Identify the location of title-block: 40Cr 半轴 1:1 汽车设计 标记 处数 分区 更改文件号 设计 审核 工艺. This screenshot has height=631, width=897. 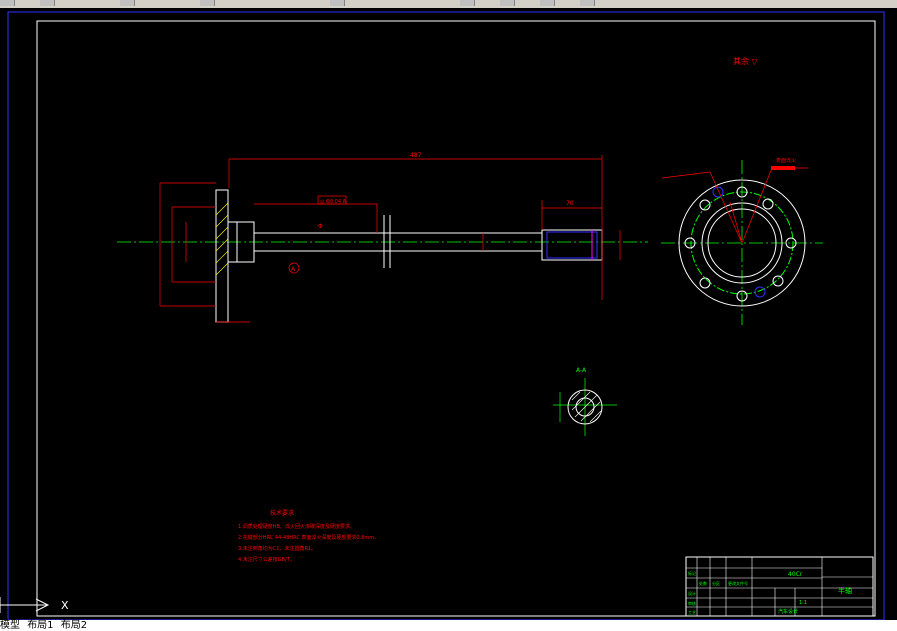
(779, 586).